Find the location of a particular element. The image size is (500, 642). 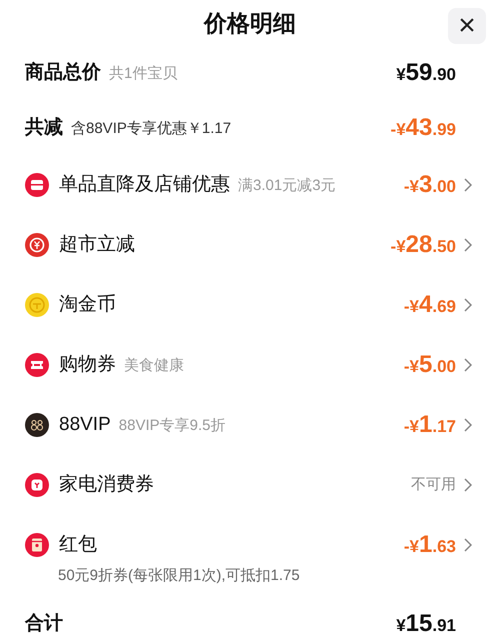

price-amount: -¥1.63 is located at coordinates (430, 545).